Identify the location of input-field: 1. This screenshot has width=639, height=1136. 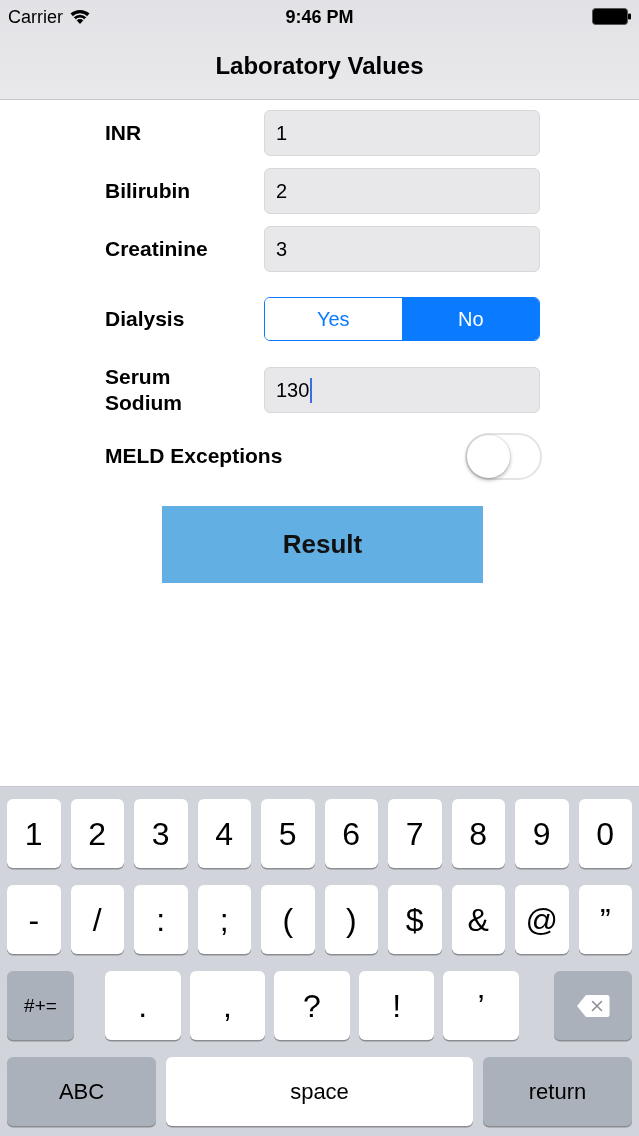
(402, 133).